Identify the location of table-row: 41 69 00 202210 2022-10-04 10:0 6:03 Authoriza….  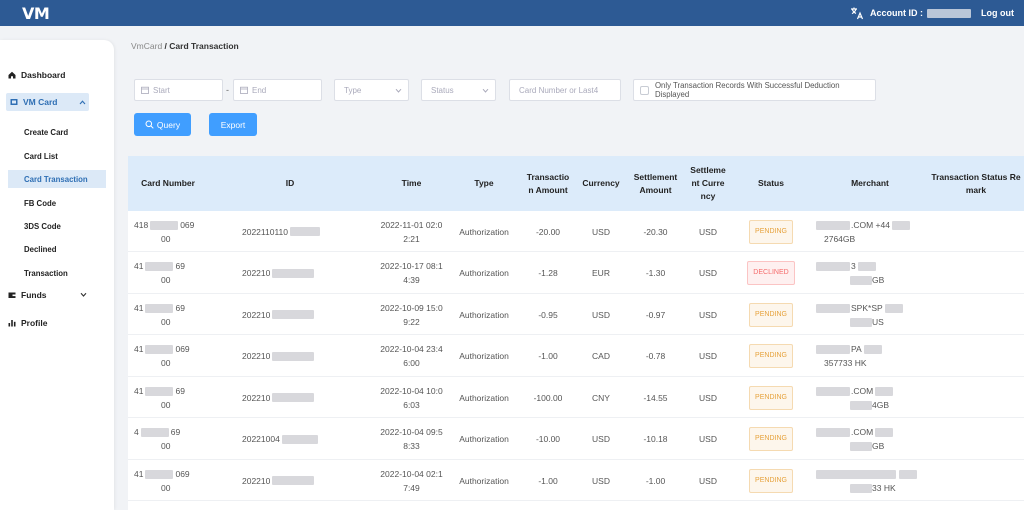
(576, 397).